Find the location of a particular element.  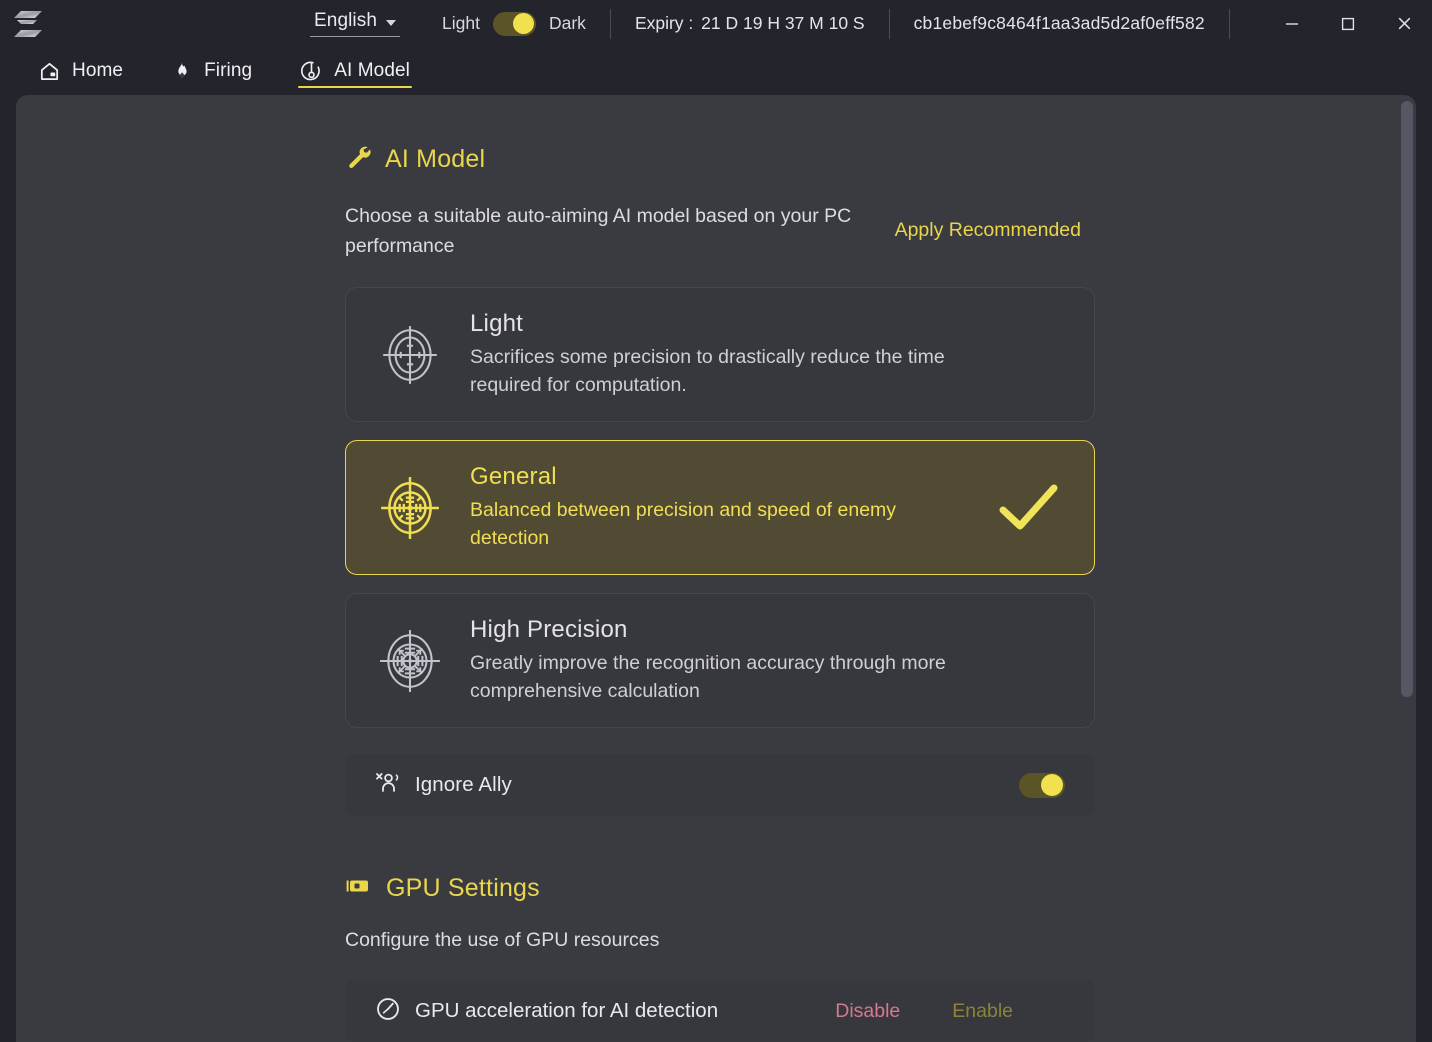

tab-ai-model: AI Model is located at coordinates (355, 71).